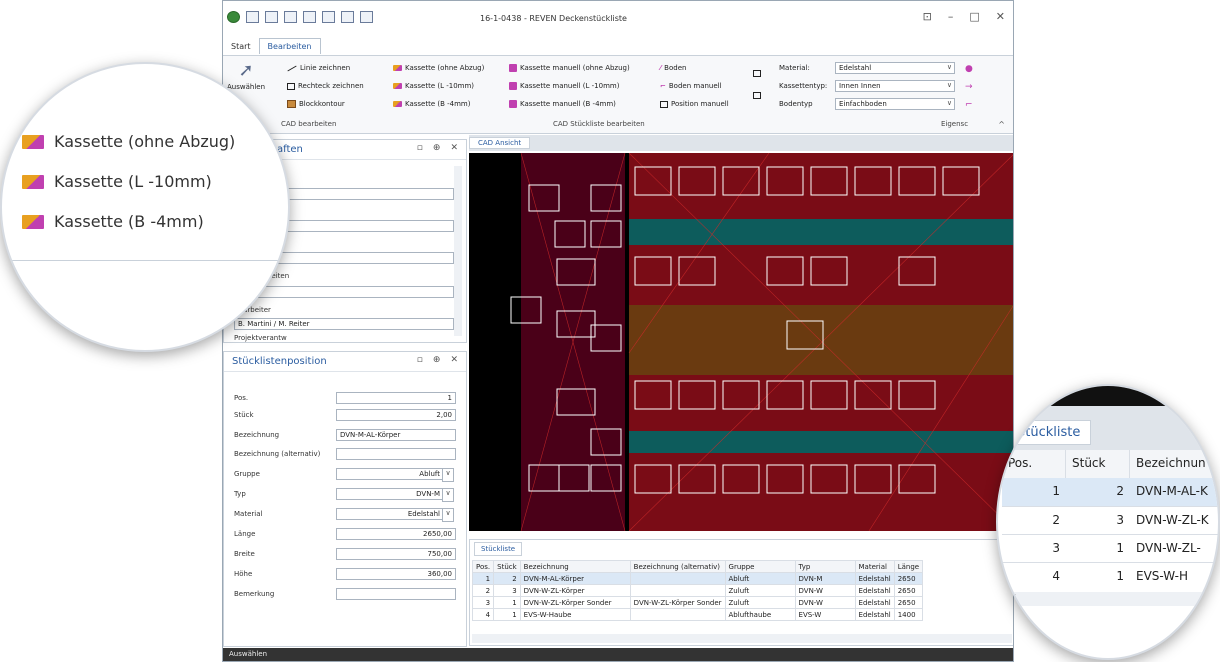 The height and width of the screenshot is (662, 1220). Describe the element at coordinates (252, 17) in the screenshot. I see `new-icon` at that location.